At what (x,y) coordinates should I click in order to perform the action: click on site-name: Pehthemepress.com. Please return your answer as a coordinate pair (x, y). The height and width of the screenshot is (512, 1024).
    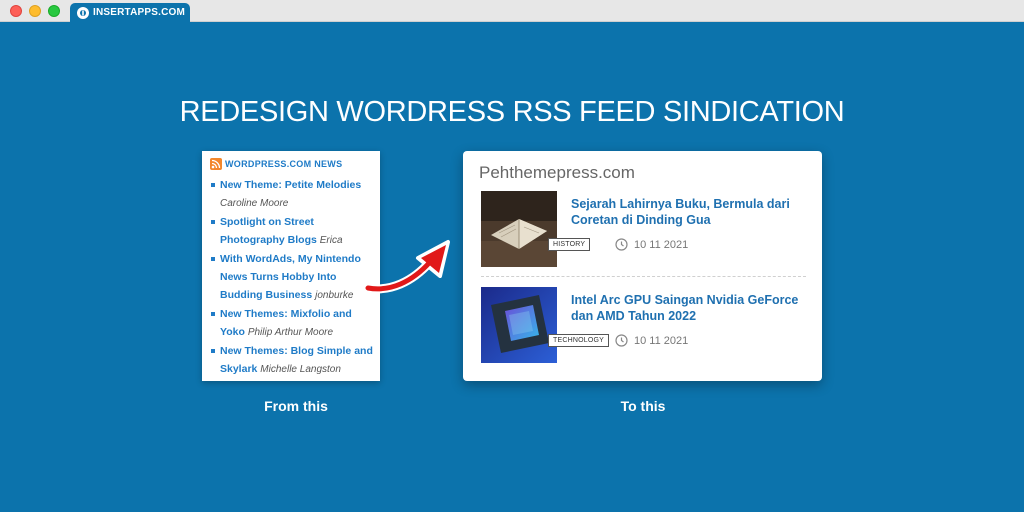
    Looking at the image, I should click on (557, 173).